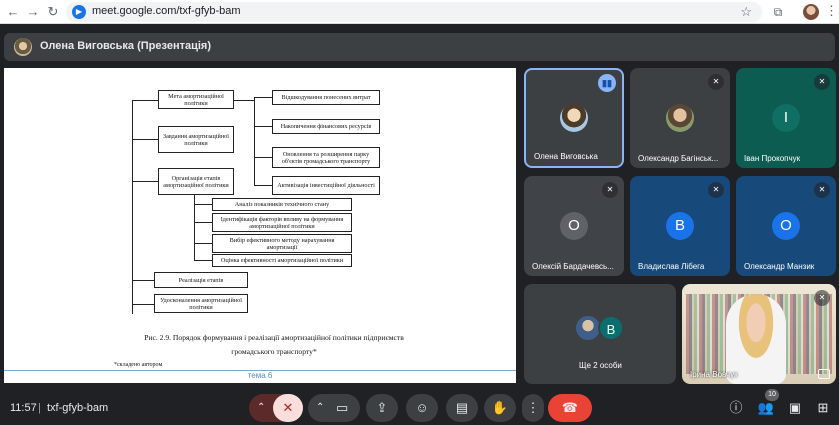 The image size is (839, 425). I want to click on box-improvement: Удосконалення амортизаційної політики, so click(201, 303).